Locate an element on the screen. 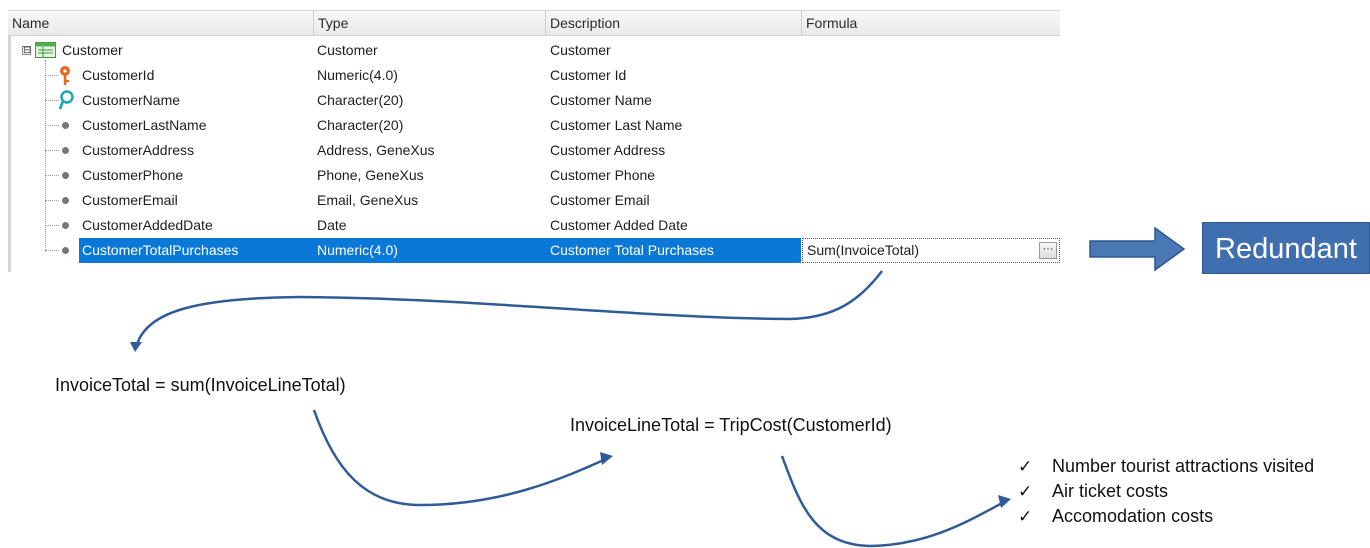 The width and height of the screenshot is (1370, 548). list-item: ✓ Number tourist attractions visited is located at coordinates (1166, 468).